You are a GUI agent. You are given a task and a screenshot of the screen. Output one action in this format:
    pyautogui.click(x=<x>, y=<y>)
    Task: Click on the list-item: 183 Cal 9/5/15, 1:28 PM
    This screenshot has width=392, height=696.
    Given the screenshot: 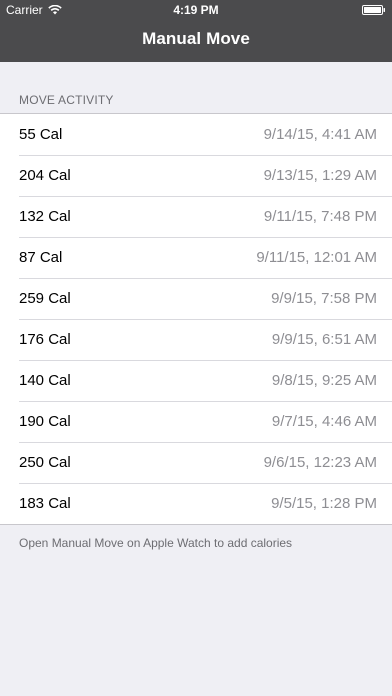 What is the action you would take?
    pyautogui.click(x=196, y=503)
    